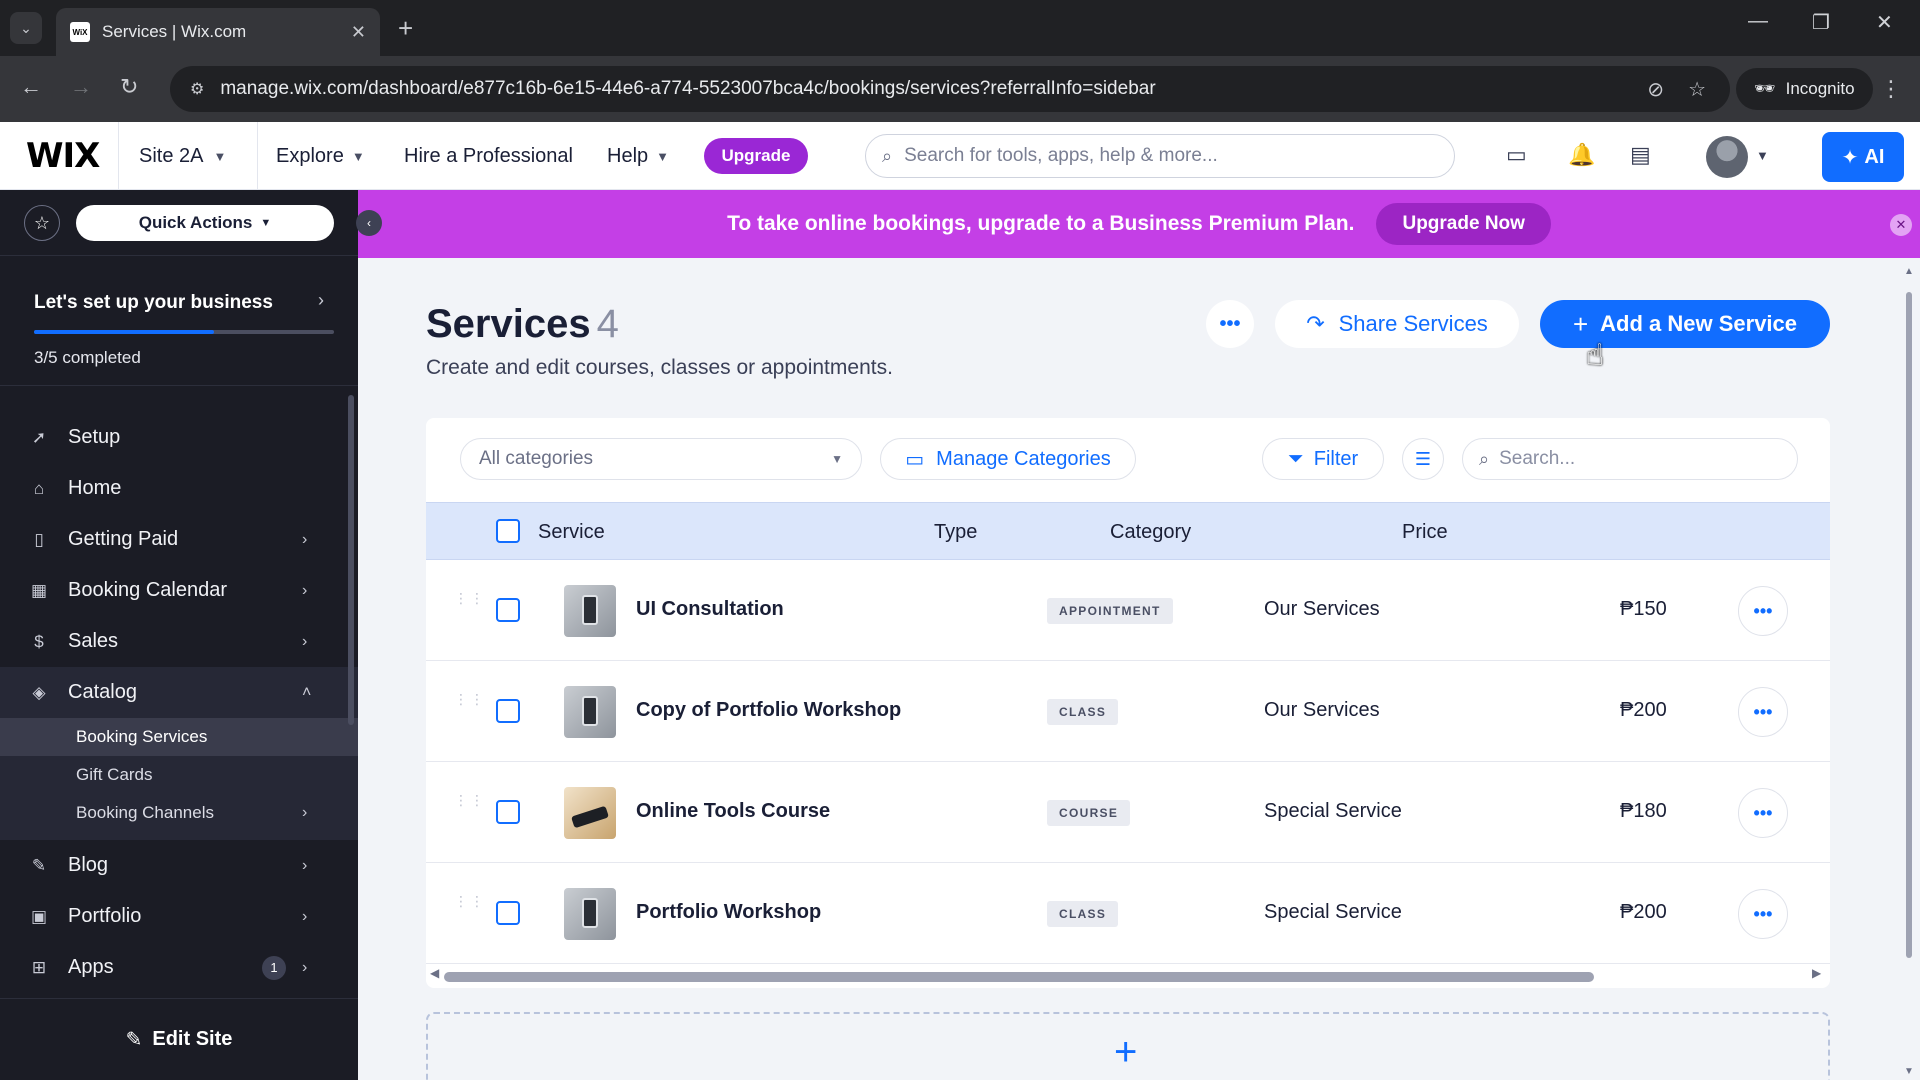 This screenshot has width=1920, height=1080. I want to click on quick-actions-button: Quick Actions ▼, so click(205, 223).